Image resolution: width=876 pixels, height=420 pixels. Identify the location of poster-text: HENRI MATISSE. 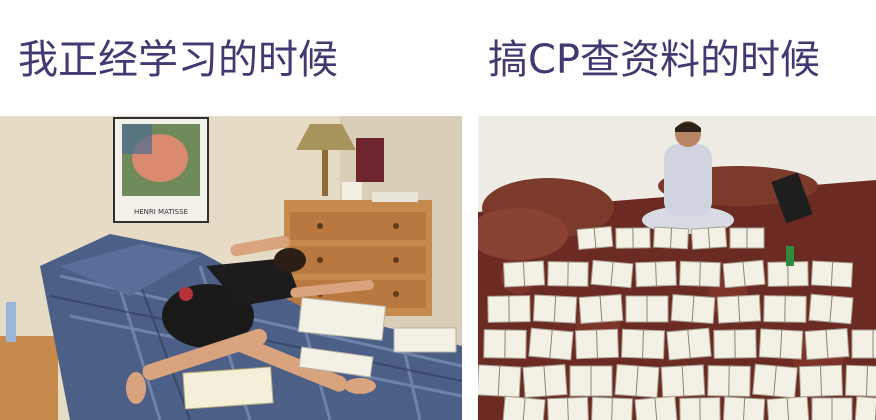
(161, 212).